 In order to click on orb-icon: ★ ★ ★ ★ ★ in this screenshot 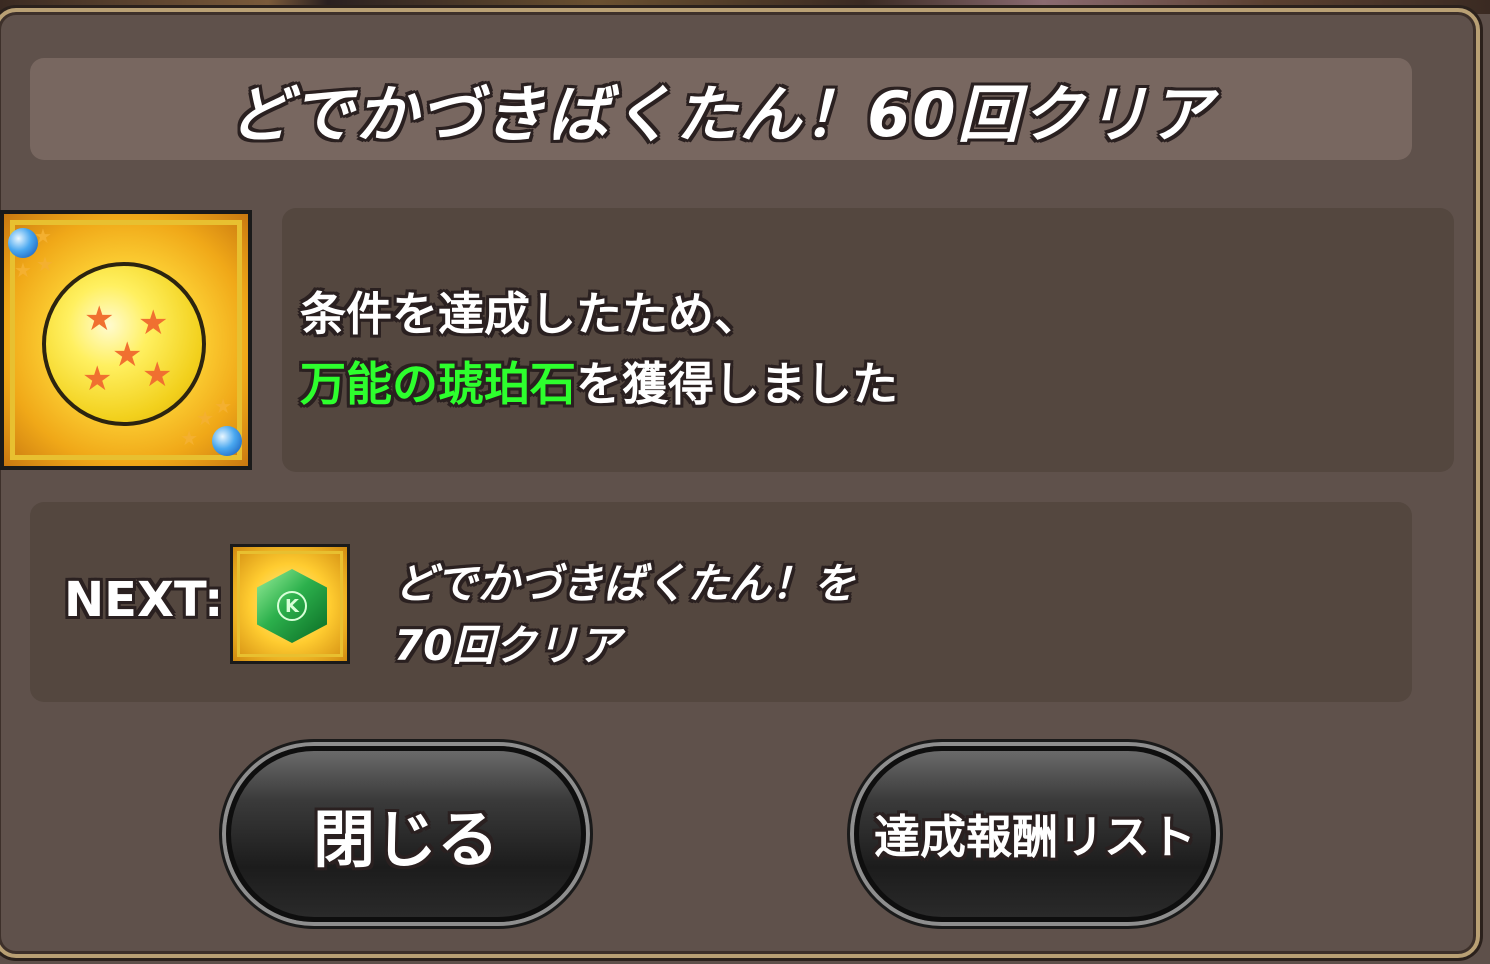, I will do `click(124, 344)`.